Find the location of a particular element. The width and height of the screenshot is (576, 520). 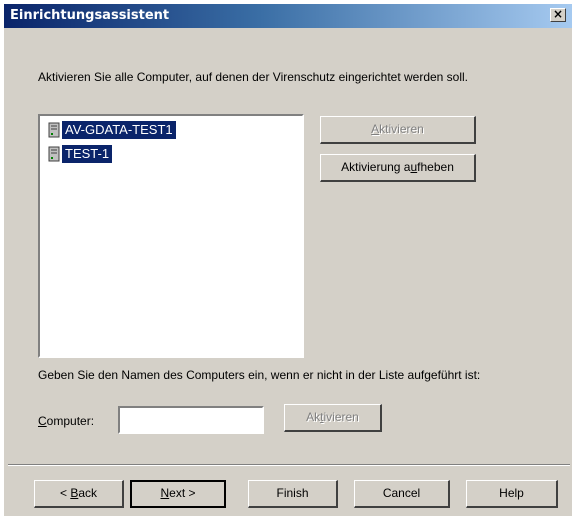

activate-button-label-rest: ktivieren is located at coordinates (401, 129).